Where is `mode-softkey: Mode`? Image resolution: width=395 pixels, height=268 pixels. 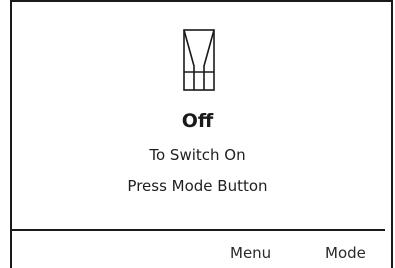 mode-softkey: Mode is located at coordinates (345, 253).